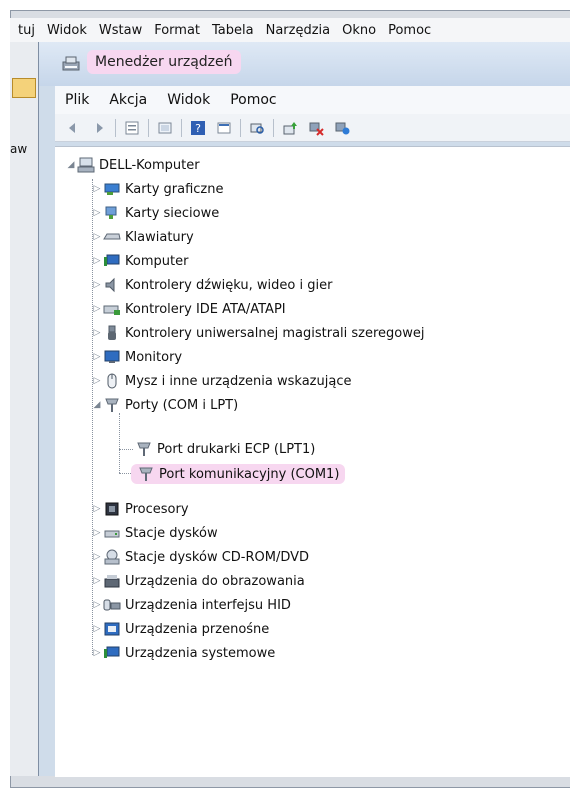 The height and width of the screenshot is (788, 570). Describe the element at coordinates (165, 128) in the screenshot. I see `view-icon` at that location.